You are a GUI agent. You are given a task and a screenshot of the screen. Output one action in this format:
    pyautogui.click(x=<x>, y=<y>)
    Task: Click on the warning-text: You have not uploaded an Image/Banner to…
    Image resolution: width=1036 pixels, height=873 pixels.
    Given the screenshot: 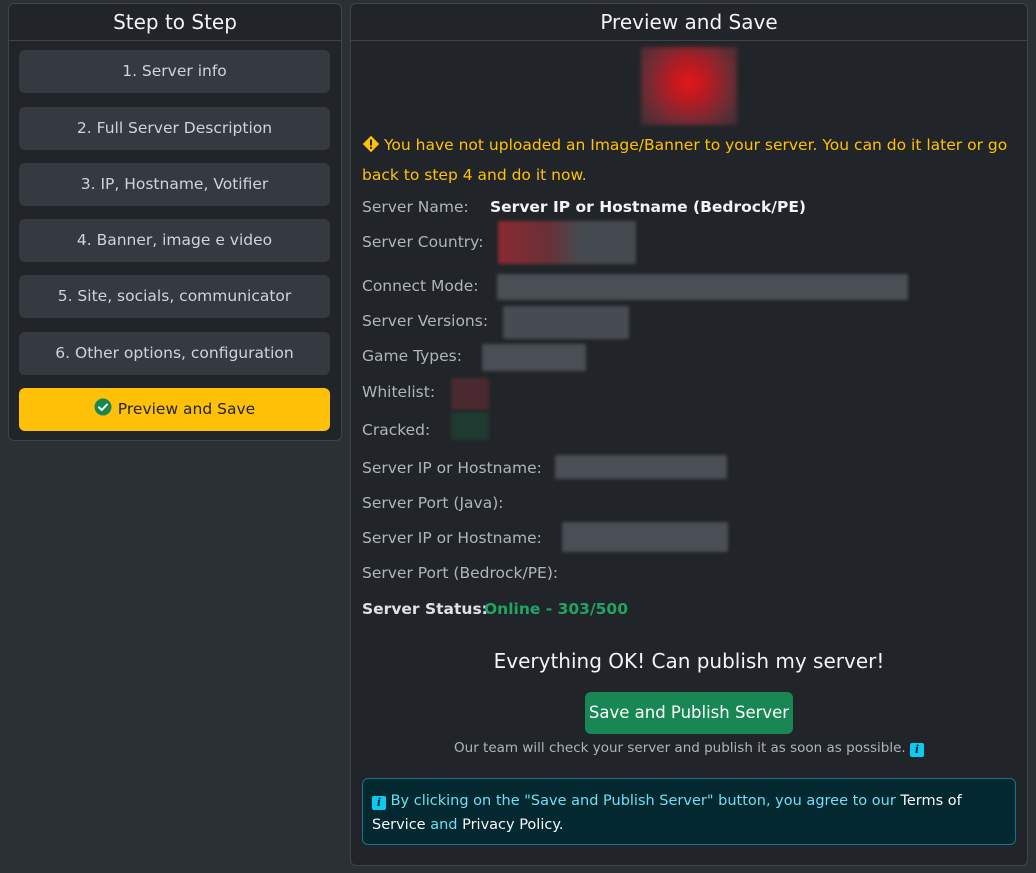 What is the action you would take?
    pyautogui.click(x=685, y=160)
    